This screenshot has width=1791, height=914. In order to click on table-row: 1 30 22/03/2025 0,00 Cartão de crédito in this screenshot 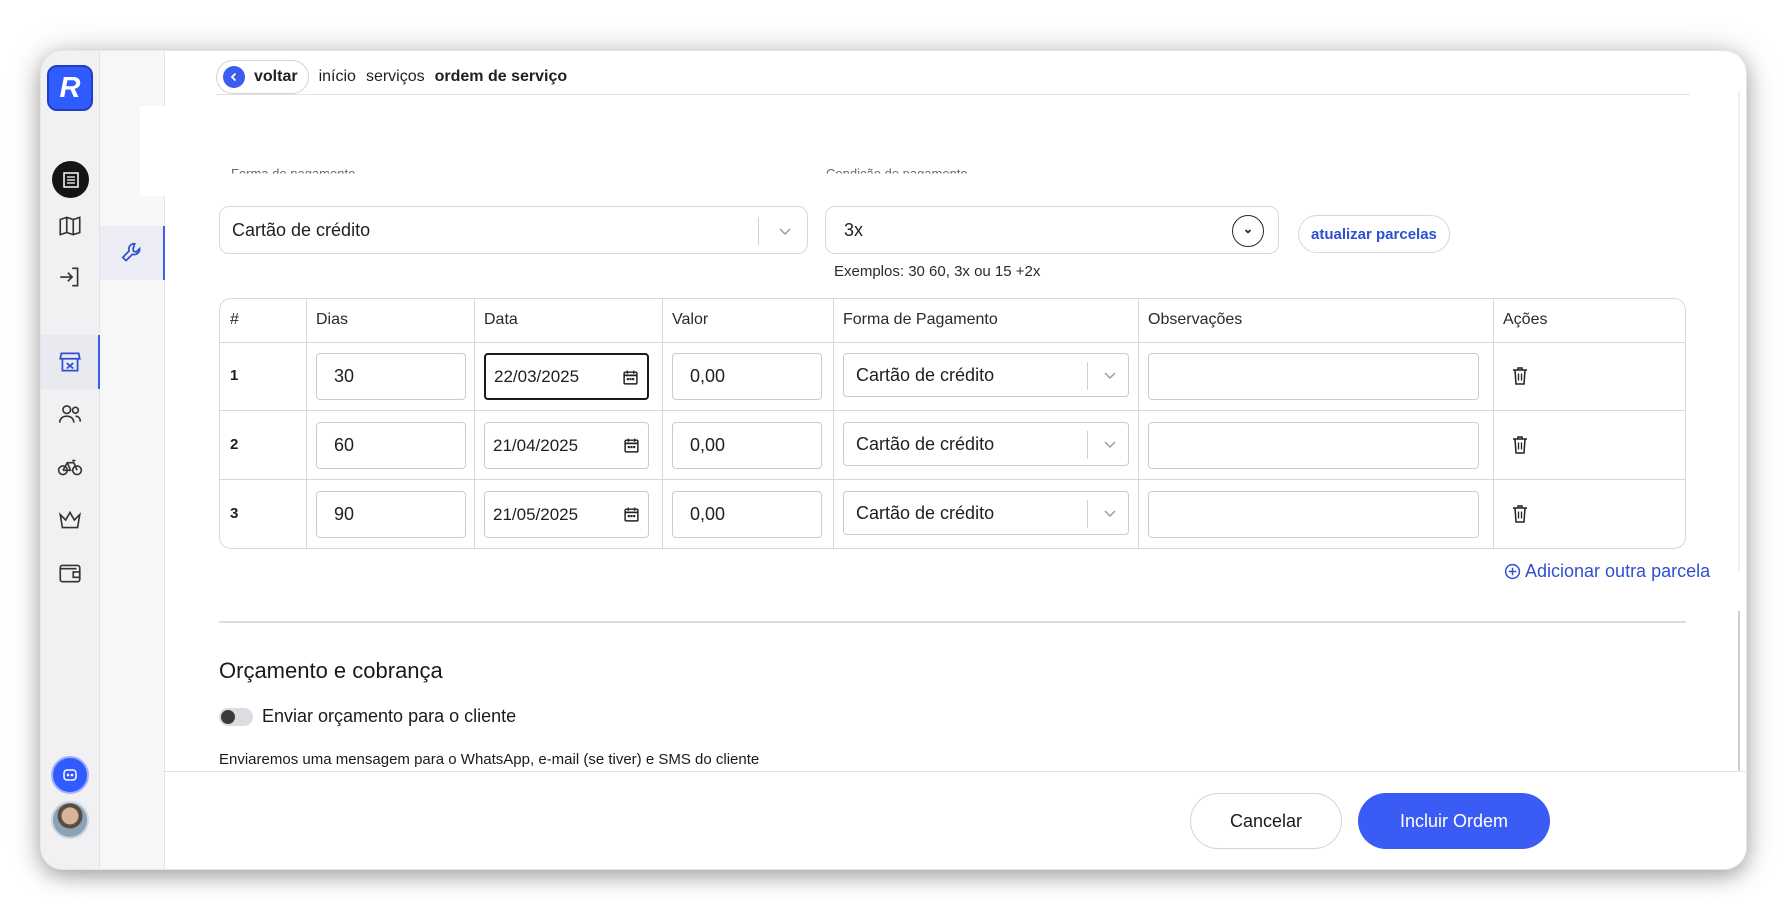, I will do `click(952, 377)`.